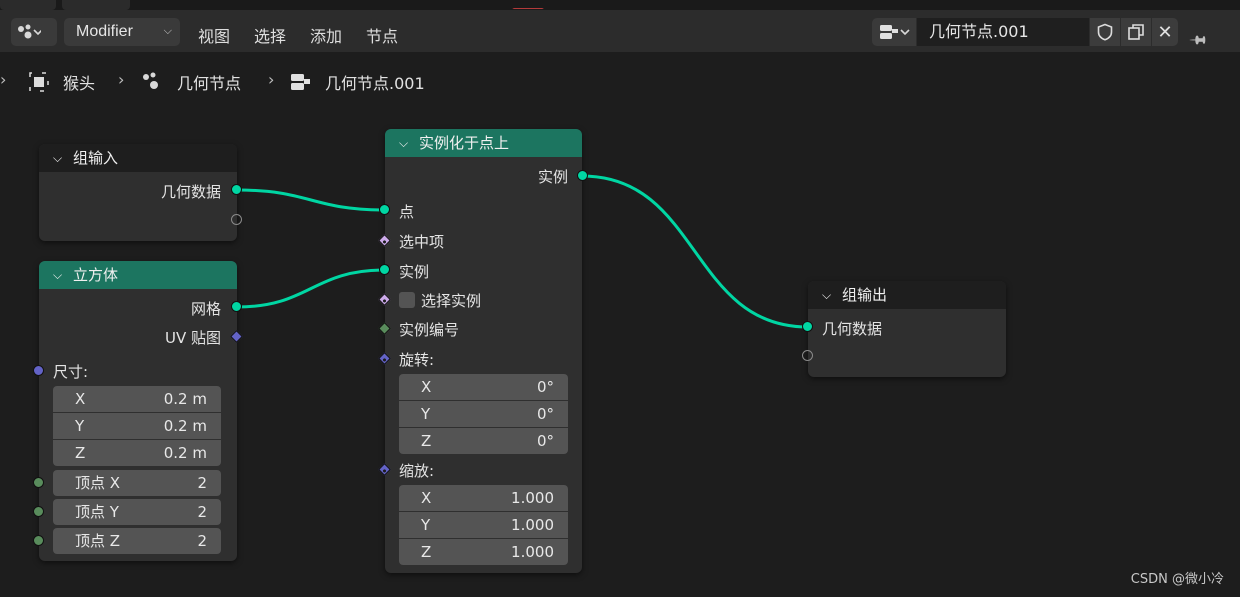 The height and width of the screenshot is (597, 1240). Describe the element at coordinates (407, 212) in the screenshot. I see `socket-label: 点` at that location.